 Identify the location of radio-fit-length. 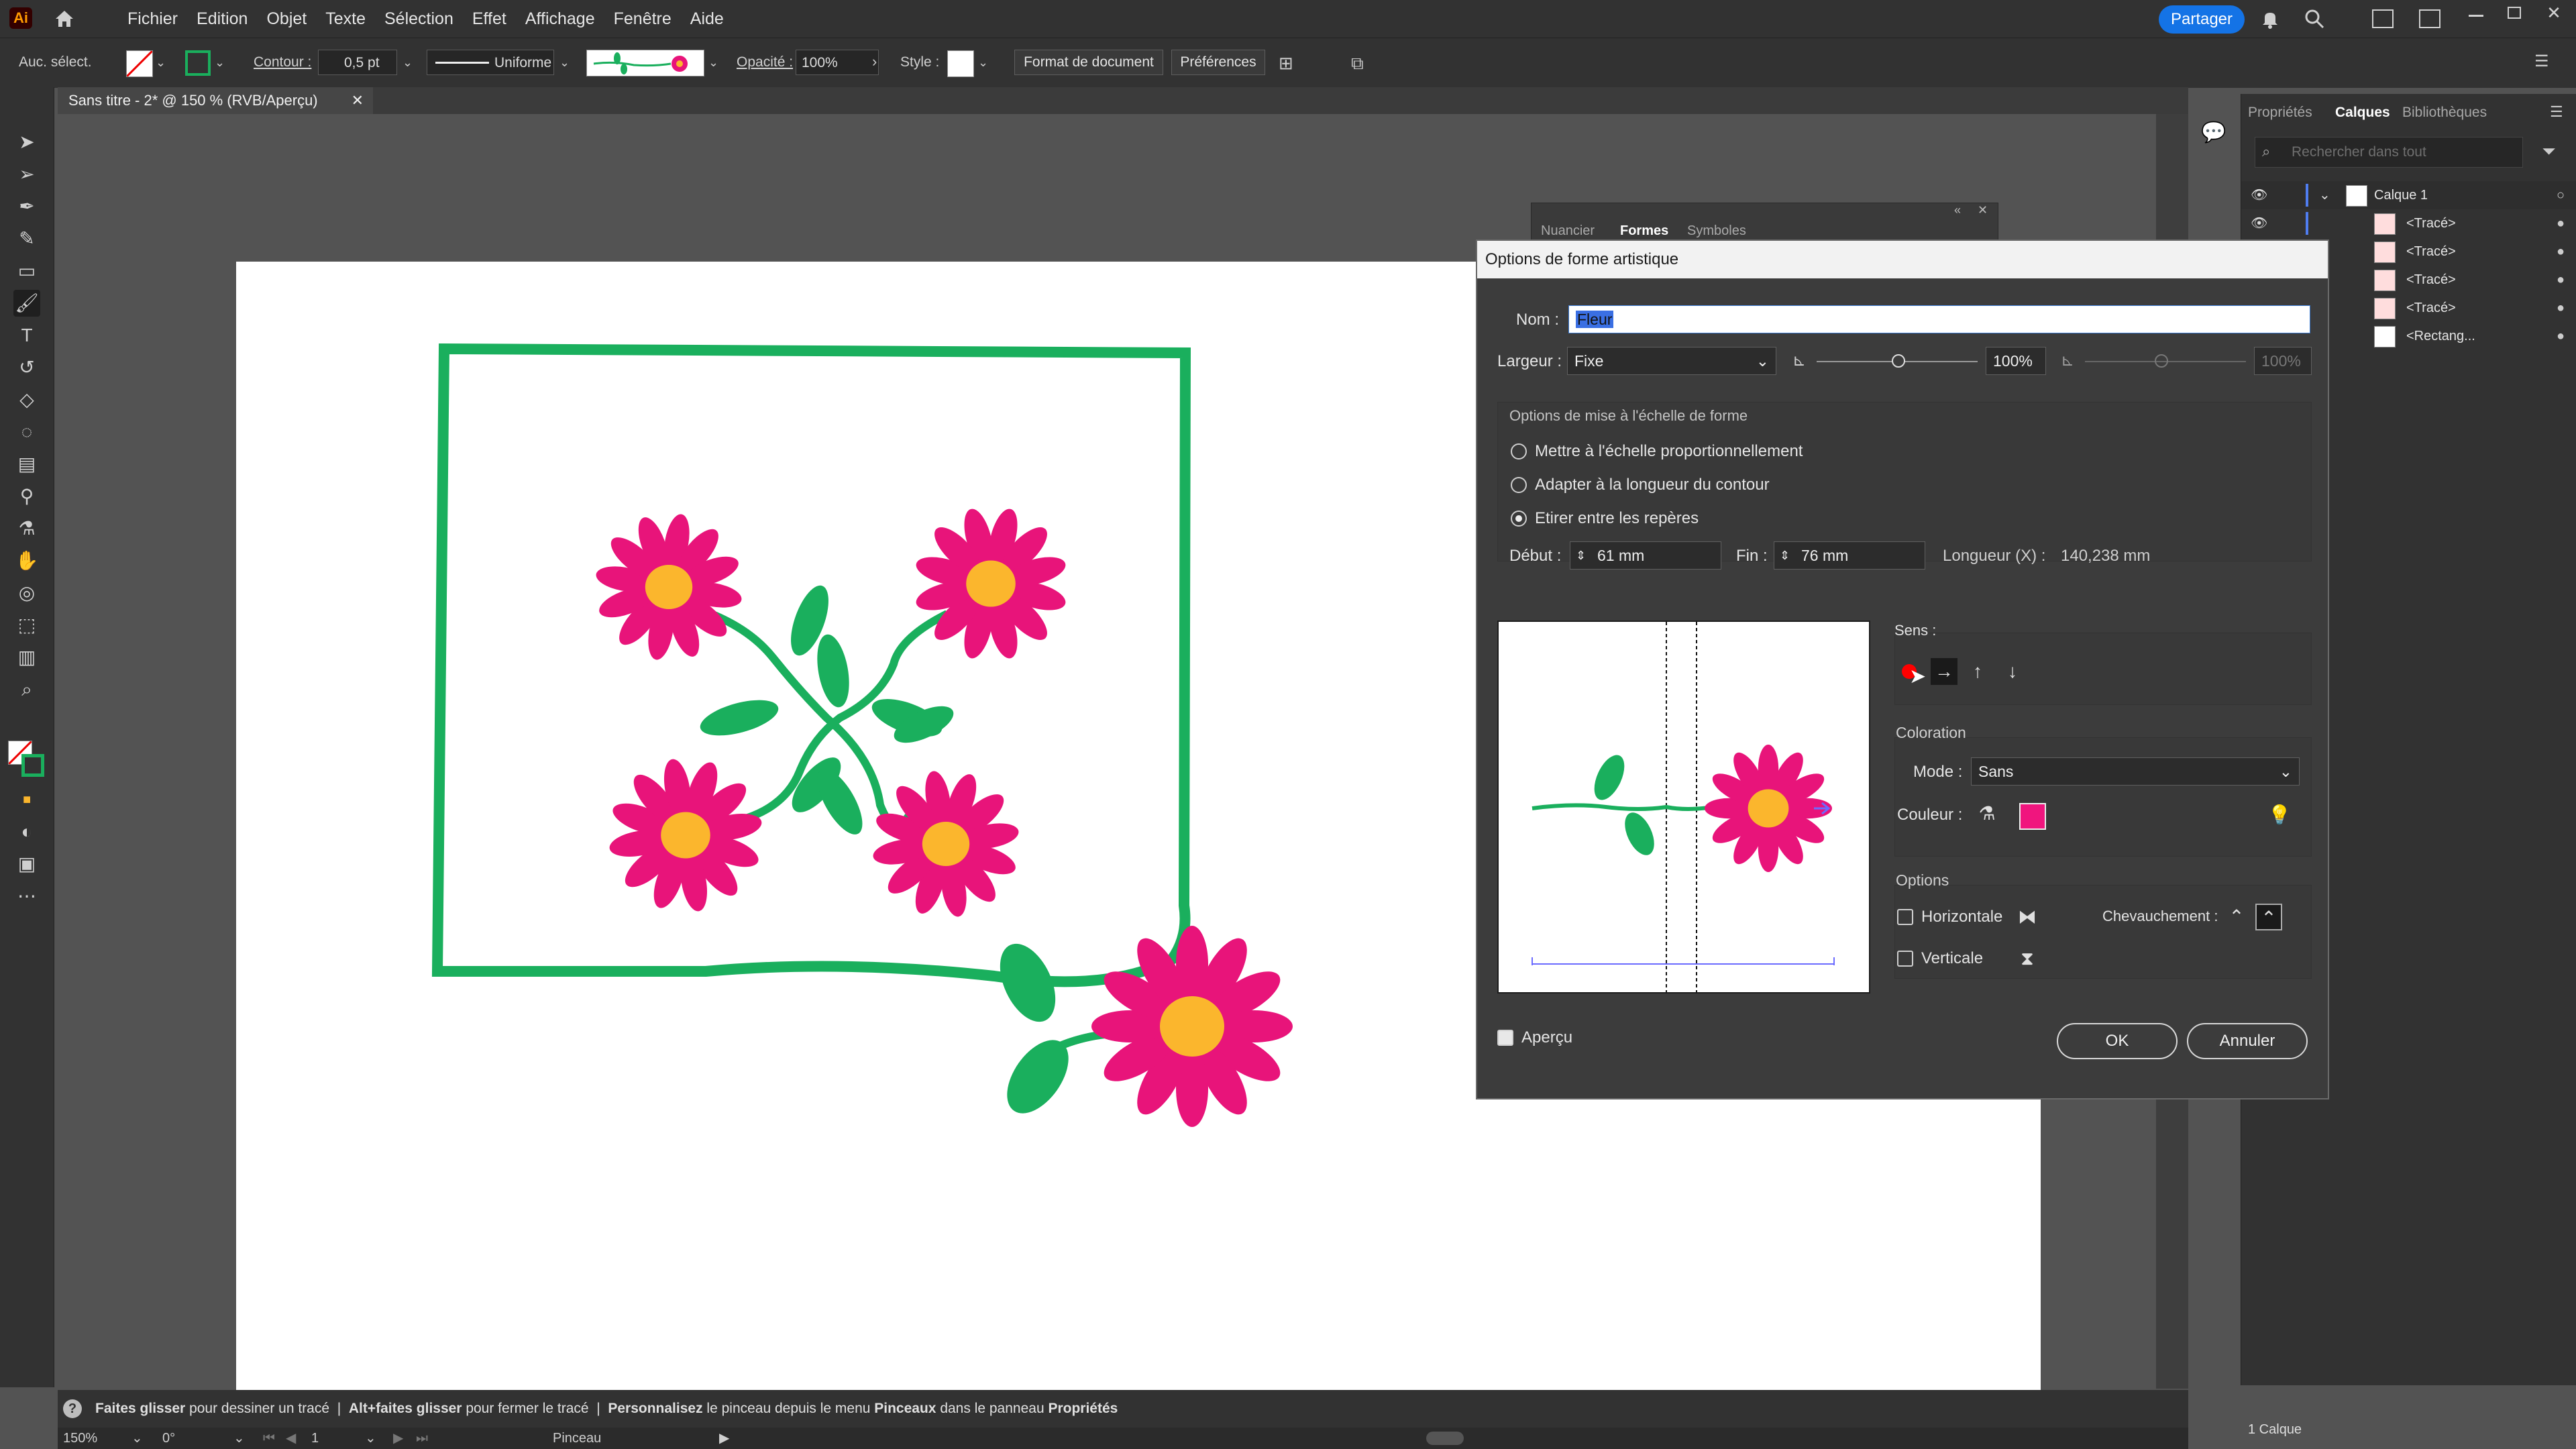
(1519, 485).